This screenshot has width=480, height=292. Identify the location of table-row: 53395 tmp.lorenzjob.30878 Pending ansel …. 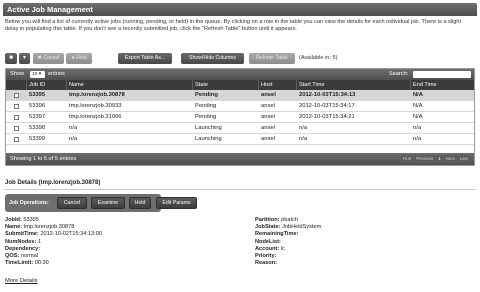
(240, 95).